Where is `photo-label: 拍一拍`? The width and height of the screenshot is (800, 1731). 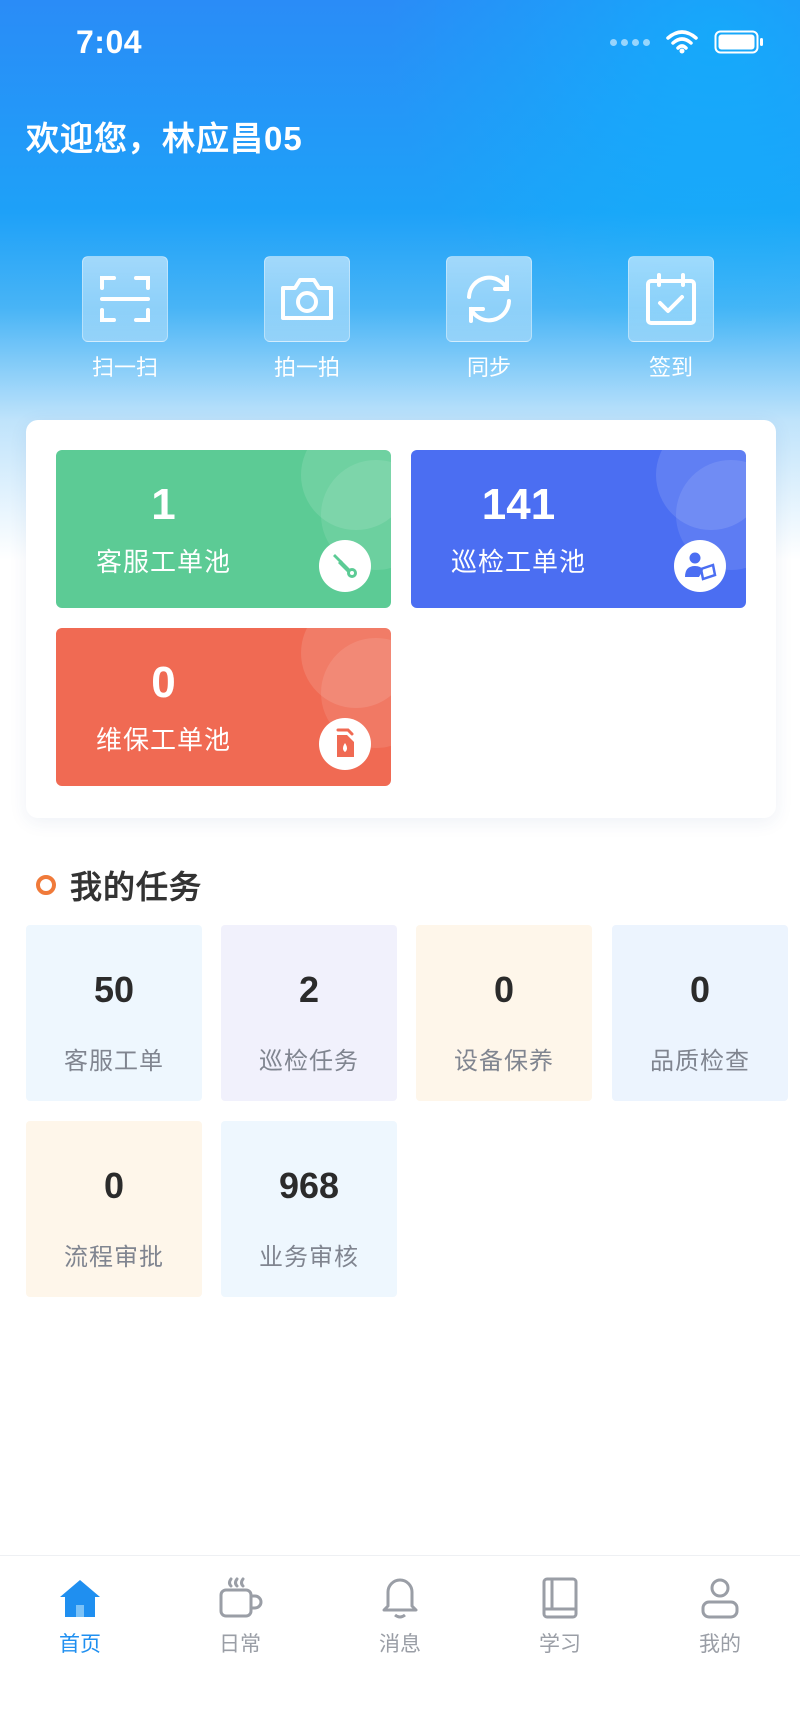 photo-label: 拍一拍 is located at coordinates (306, 367).